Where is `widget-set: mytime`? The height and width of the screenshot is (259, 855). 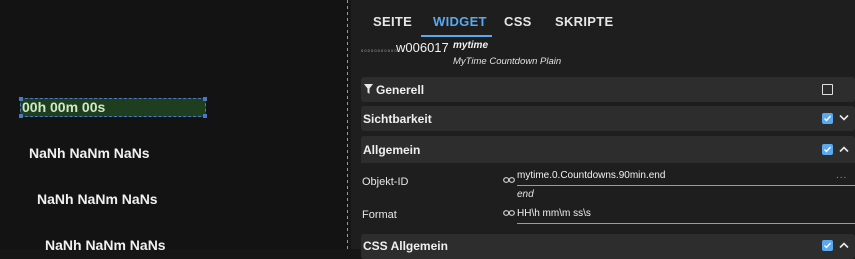
widget-set: mytime is located at coordinates (471, 45).